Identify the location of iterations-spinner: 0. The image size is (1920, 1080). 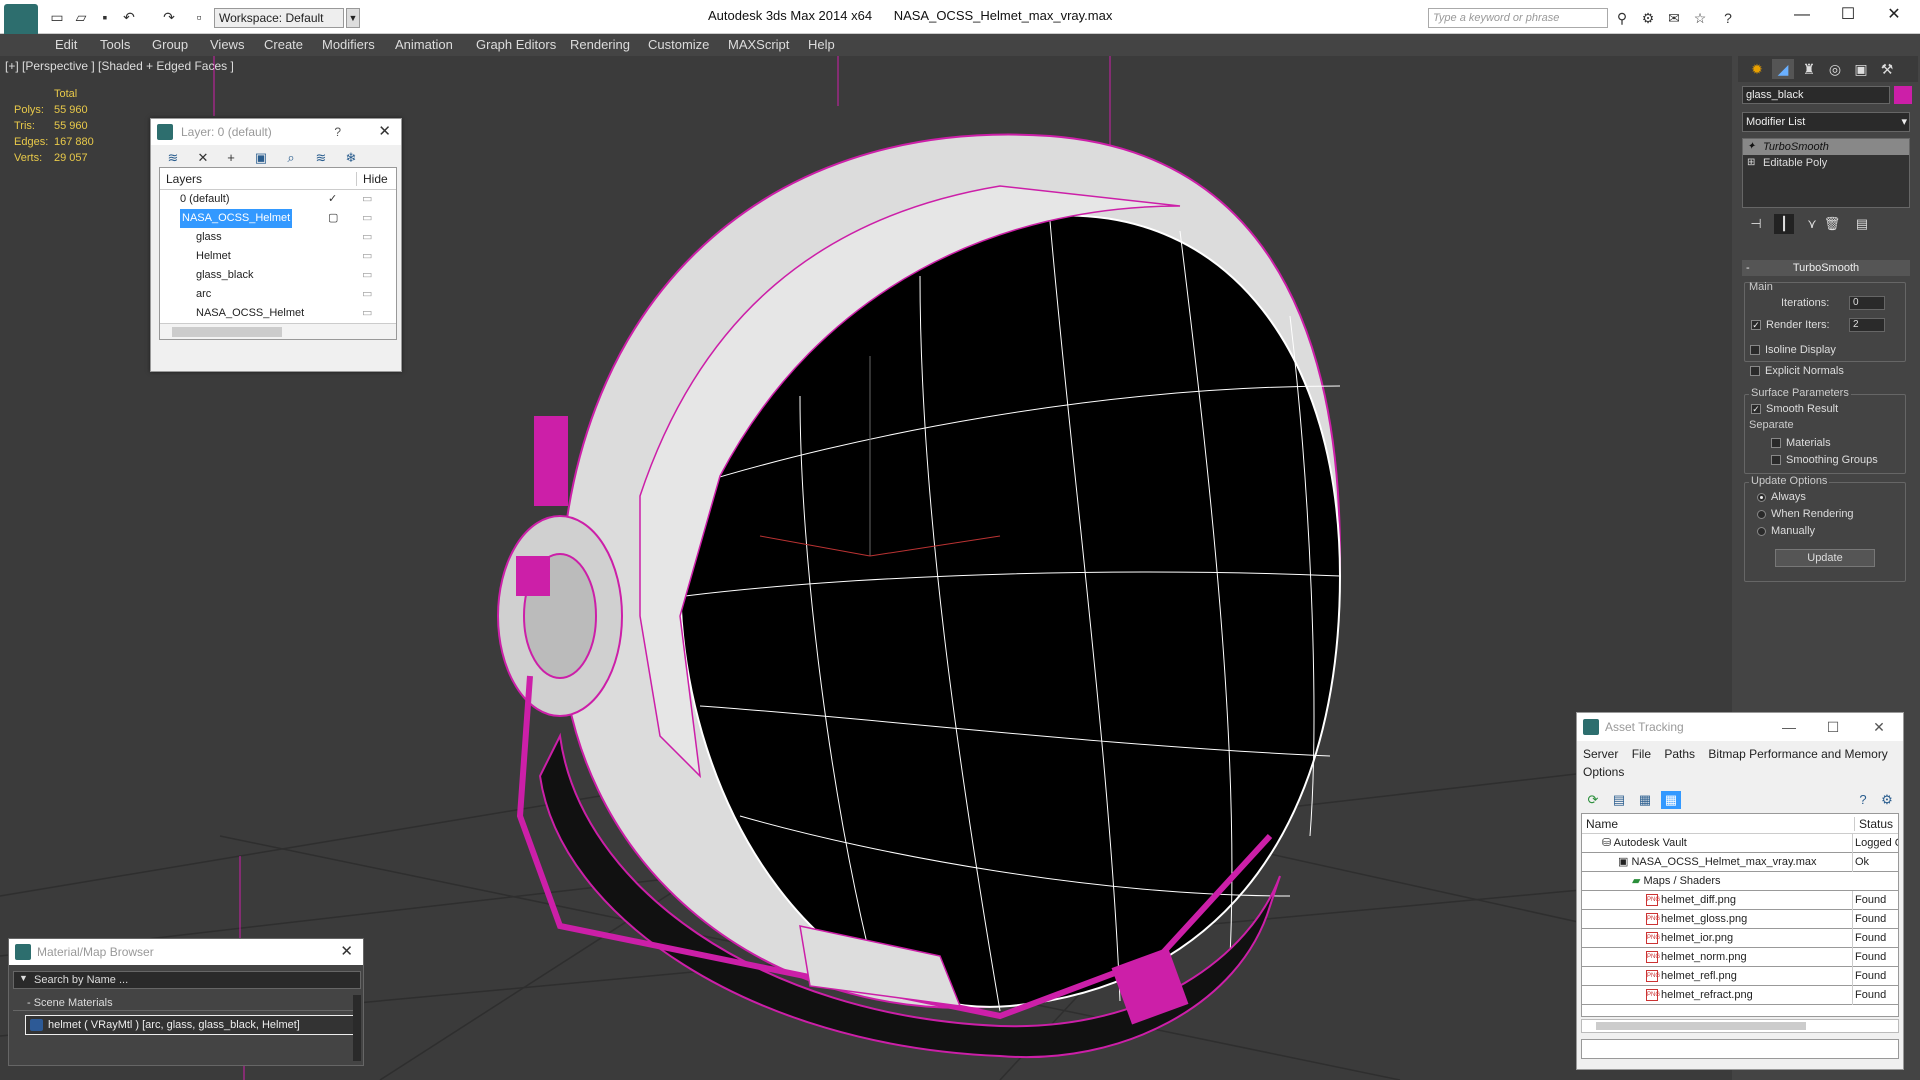
(1867, 303).